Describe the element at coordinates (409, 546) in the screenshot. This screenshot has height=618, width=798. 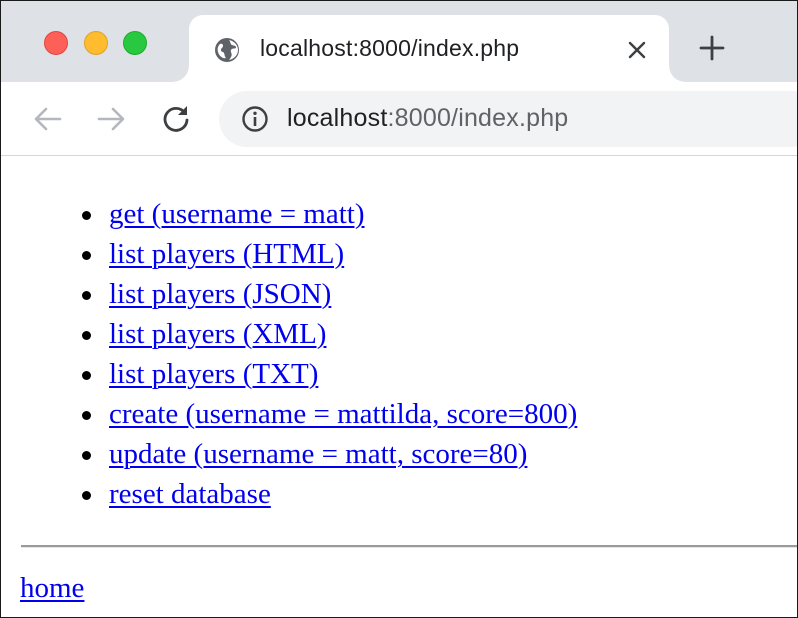
I see `horizontal-rule` at that location.